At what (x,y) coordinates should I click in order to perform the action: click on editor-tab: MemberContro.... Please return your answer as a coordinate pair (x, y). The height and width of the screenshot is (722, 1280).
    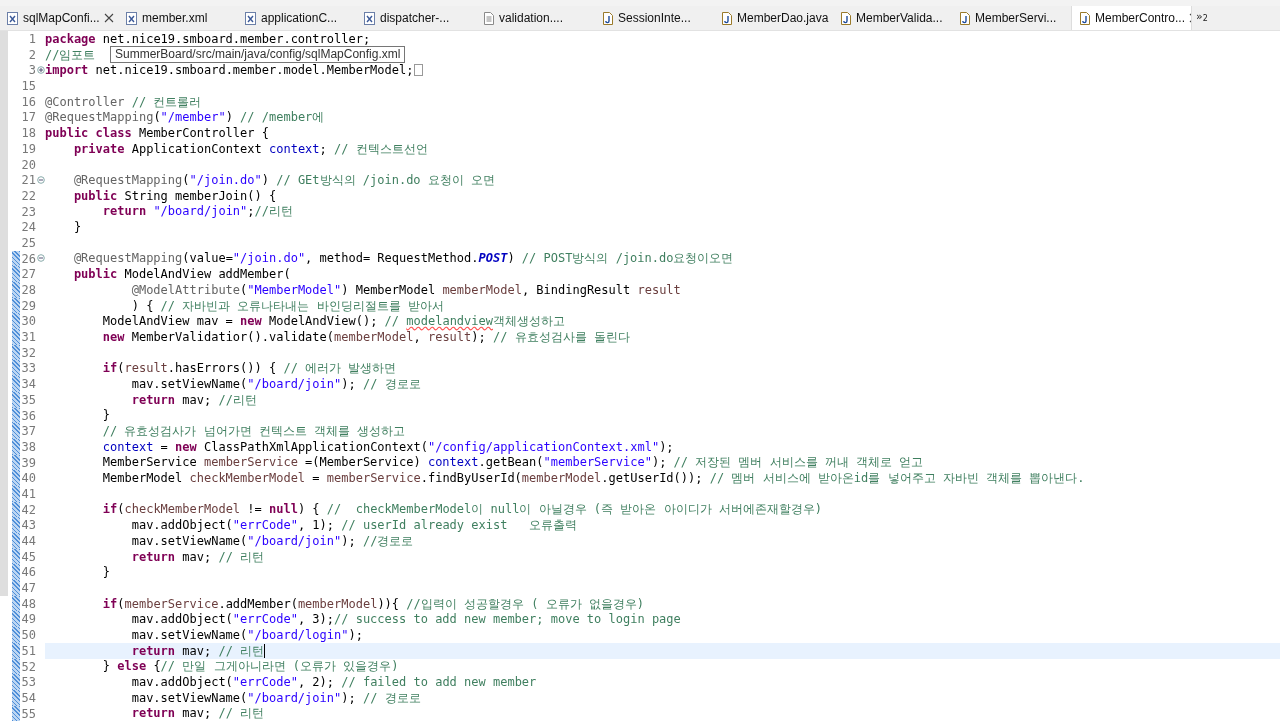
    Looking at the image, I should click on (1131, 18).